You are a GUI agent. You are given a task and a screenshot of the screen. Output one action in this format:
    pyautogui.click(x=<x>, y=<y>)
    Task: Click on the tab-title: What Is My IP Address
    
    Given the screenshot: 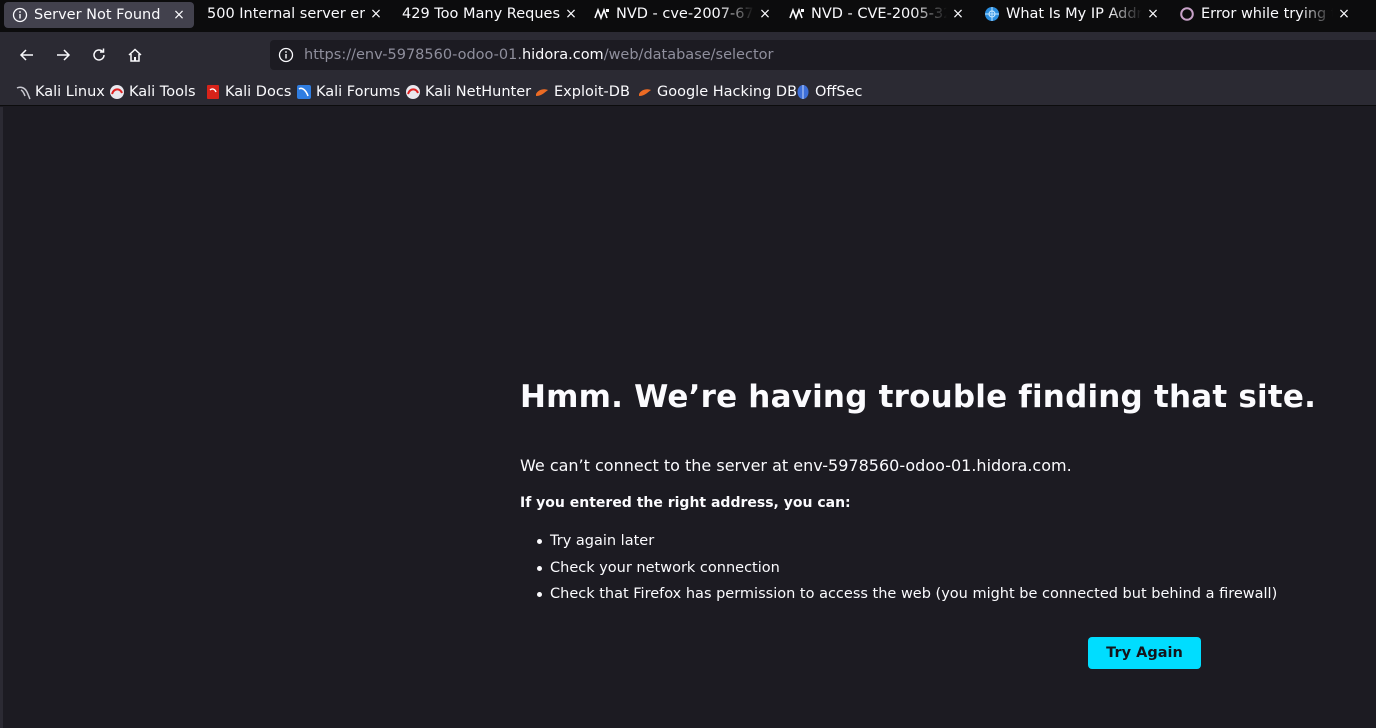 What is the action you would take?
    pyautogui.click(x=1074, y=14)
    